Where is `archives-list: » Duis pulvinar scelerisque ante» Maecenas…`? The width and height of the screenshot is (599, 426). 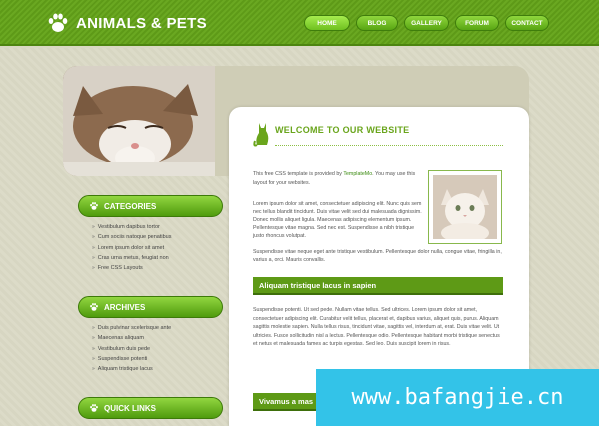
archives-list: » Duis pulvinar scelerisque ante» Maecenas… is located at coordinates (150, 348).